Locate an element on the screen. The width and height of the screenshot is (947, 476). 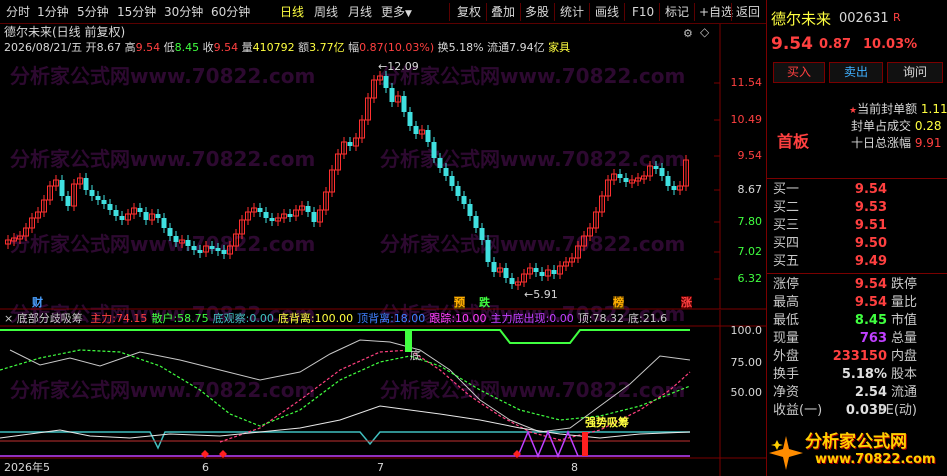
sell-button: 卖出 is located at coordinates (856, 72).